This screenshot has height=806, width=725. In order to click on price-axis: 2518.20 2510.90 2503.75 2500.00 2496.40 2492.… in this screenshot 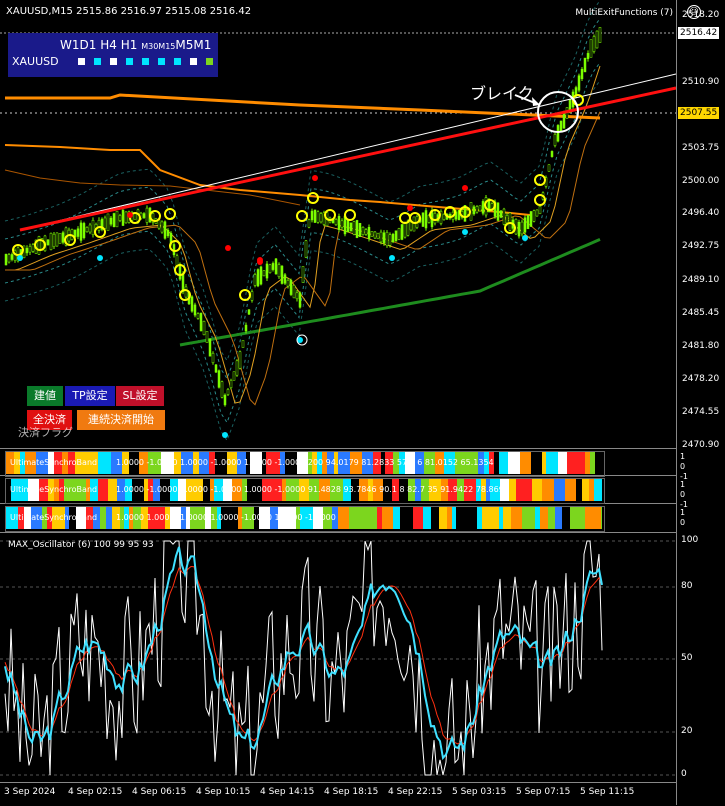, I will do `click(700, 402)`.